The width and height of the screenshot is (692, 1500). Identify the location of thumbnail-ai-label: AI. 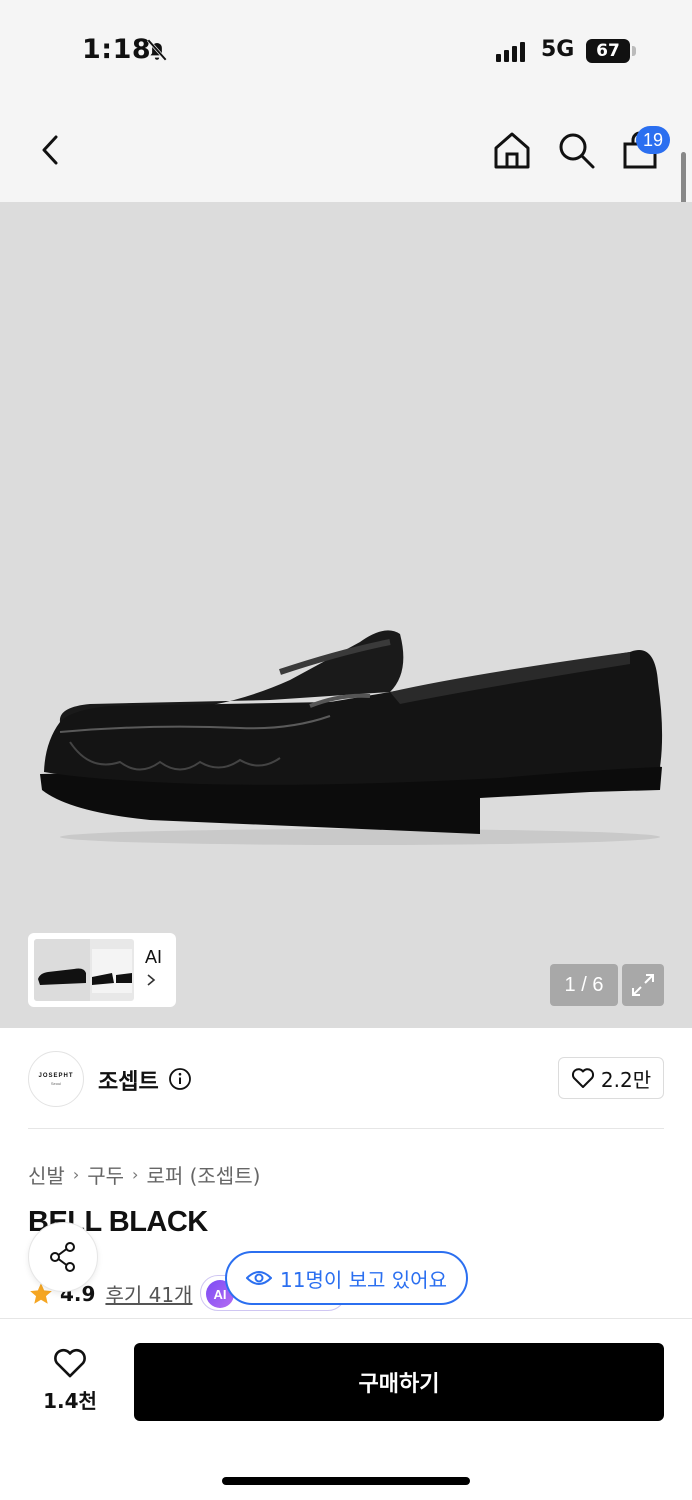
(154, 957).